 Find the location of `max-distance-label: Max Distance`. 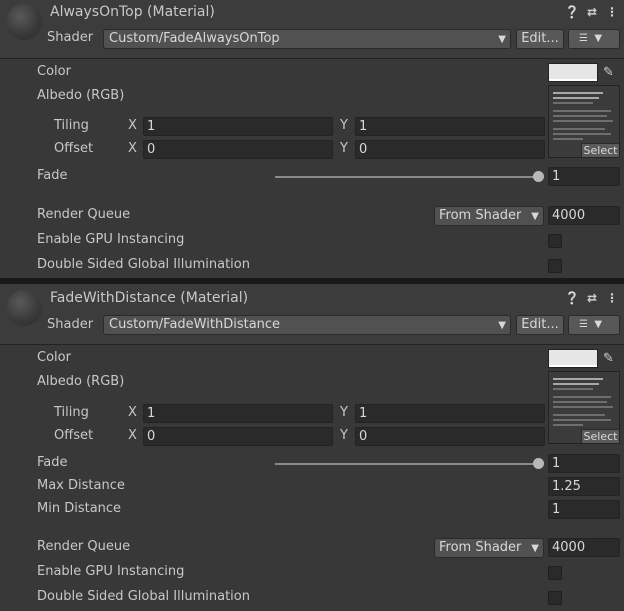

max-distance-label: Max Distance is located at coordinates (81, 485).